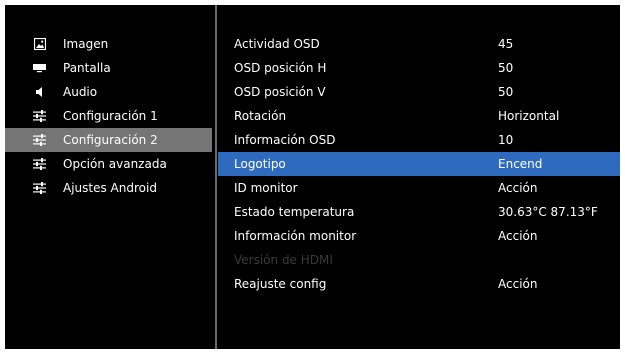  What do you see at coordinates (520, 164) in the screenshot?
I see `setting-value: Encend` at bounding box center [520, 164].